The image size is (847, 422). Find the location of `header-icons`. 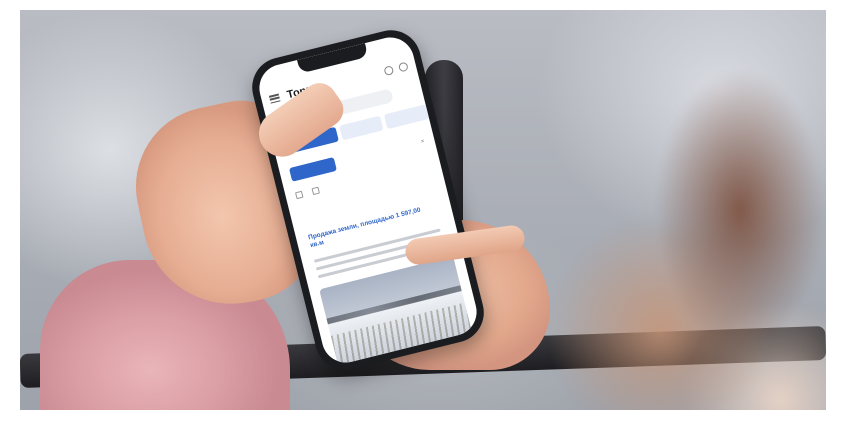

header-icons is located at coordinates (396, 68).